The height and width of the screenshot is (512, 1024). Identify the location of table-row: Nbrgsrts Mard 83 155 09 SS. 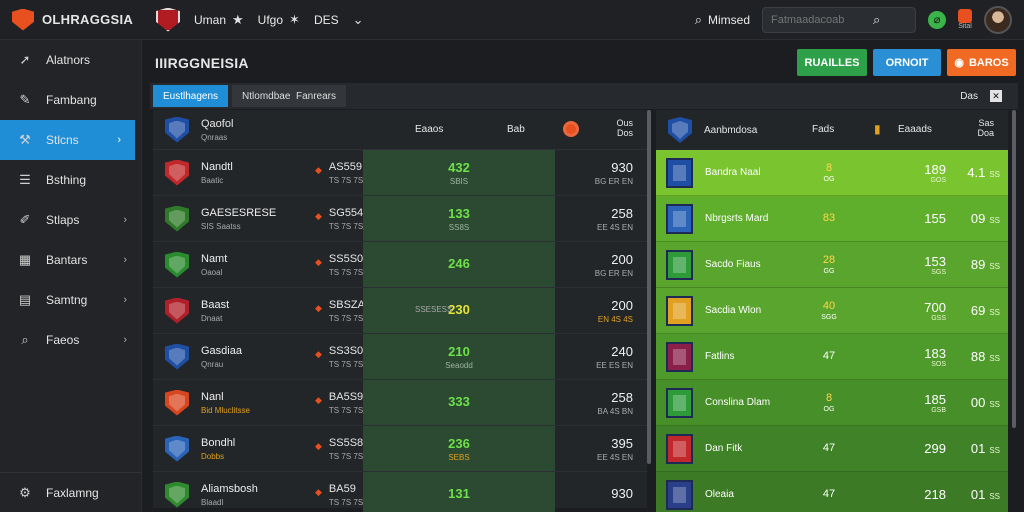
(832, 219).